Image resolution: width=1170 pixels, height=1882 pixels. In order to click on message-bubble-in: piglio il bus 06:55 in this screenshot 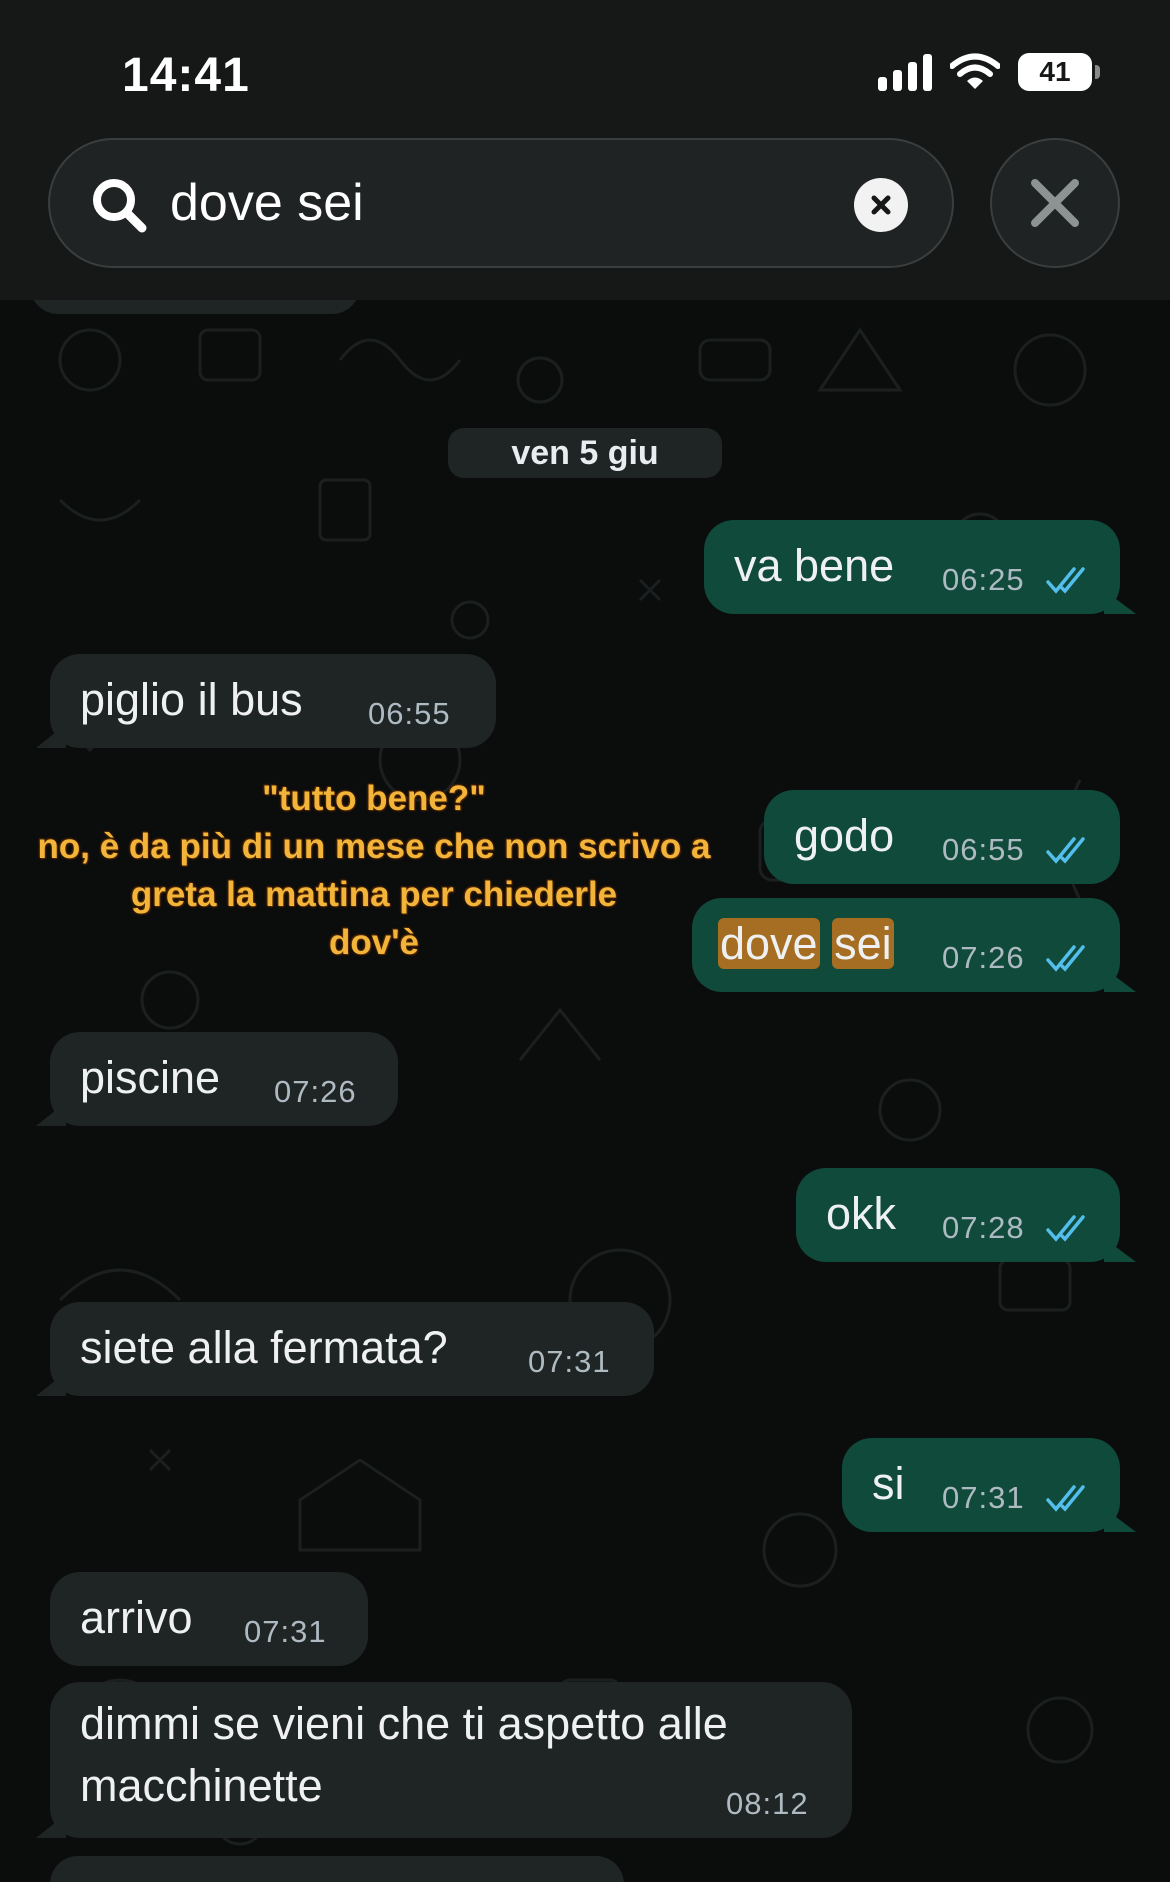, I will do `click(266, 701)`.